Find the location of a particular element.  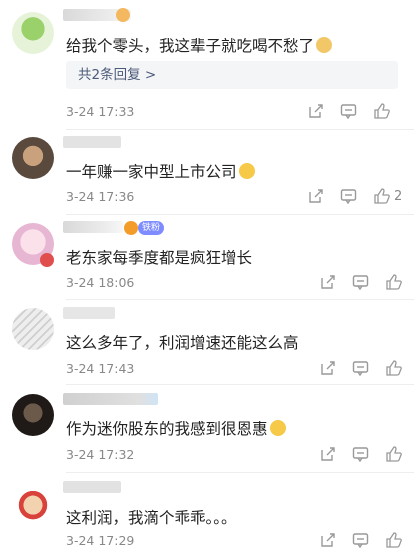

comment-text-content: 给我个零头，我这辈子就吃喝不愁了 is located at coordinates (190, 46).